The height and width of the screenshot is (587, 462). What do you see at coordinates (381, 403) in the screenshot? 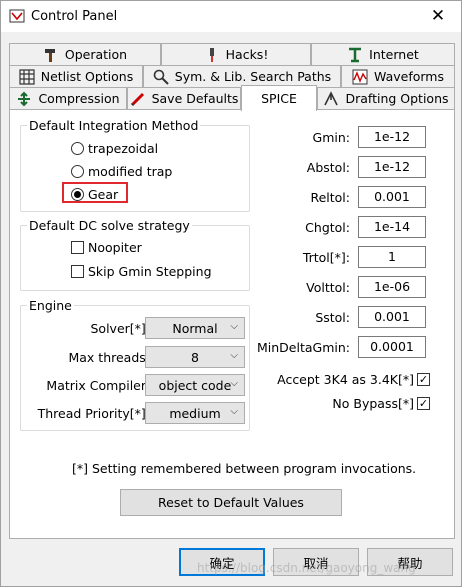
I see `check-no-bypass: ✓ No Bypass[*]` at bounding box center [381, 403].